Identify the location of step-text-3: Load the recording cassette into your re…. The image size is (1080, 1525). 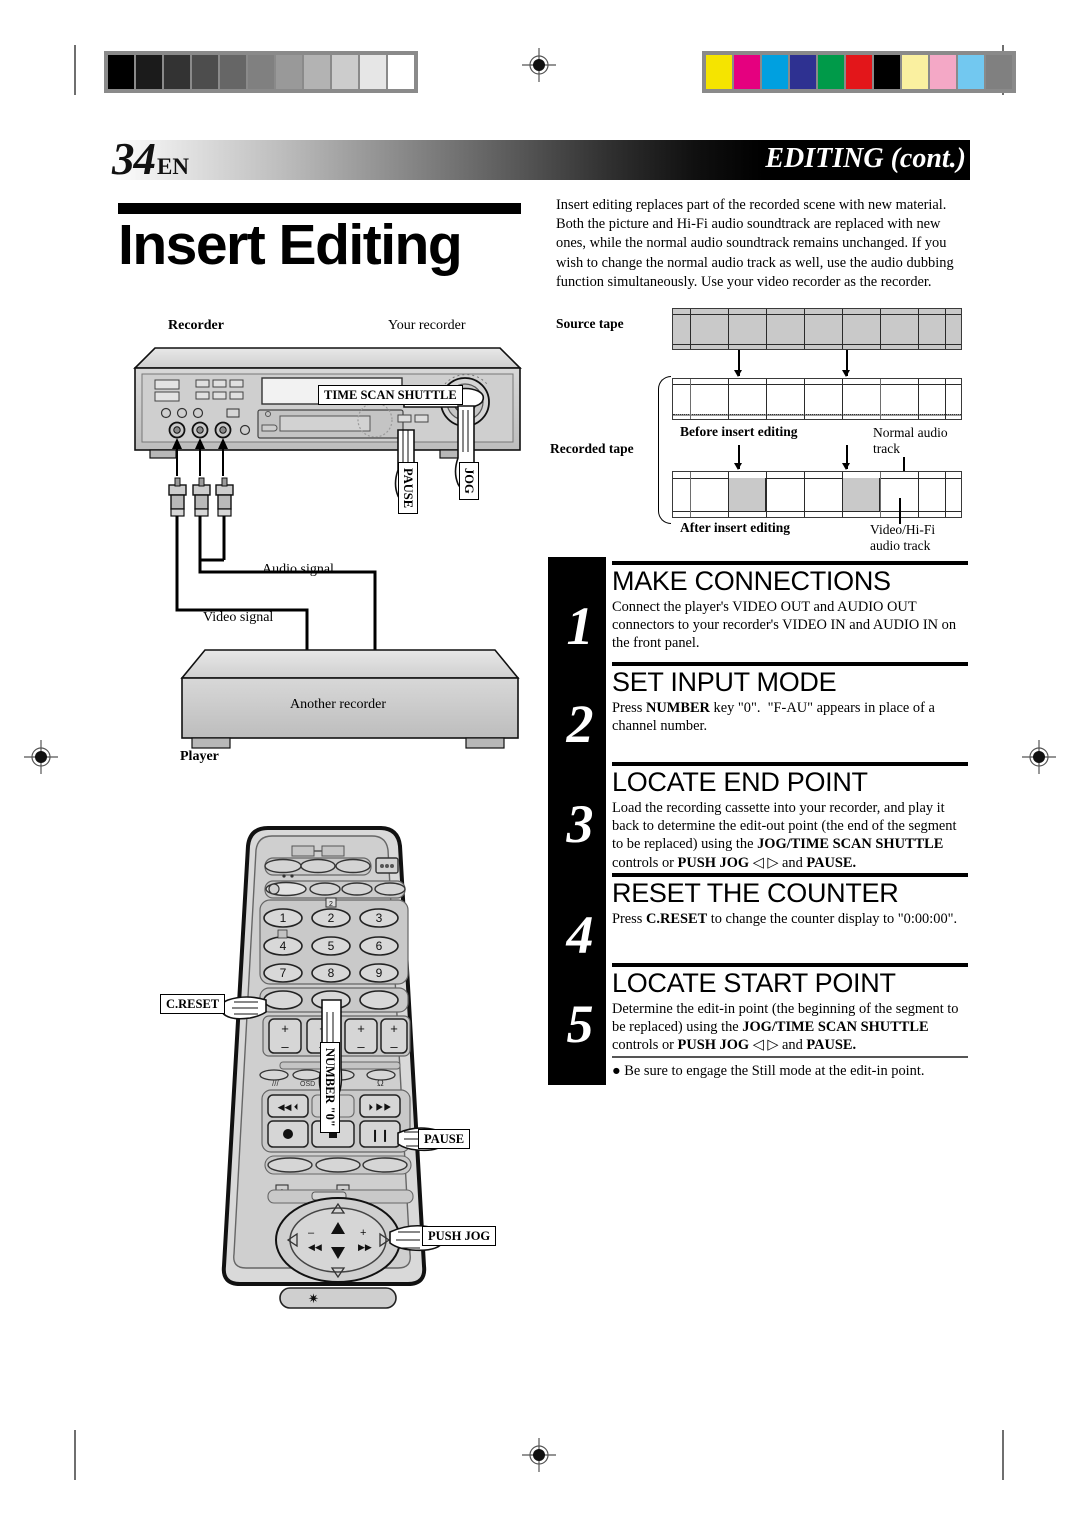
(784, 835).